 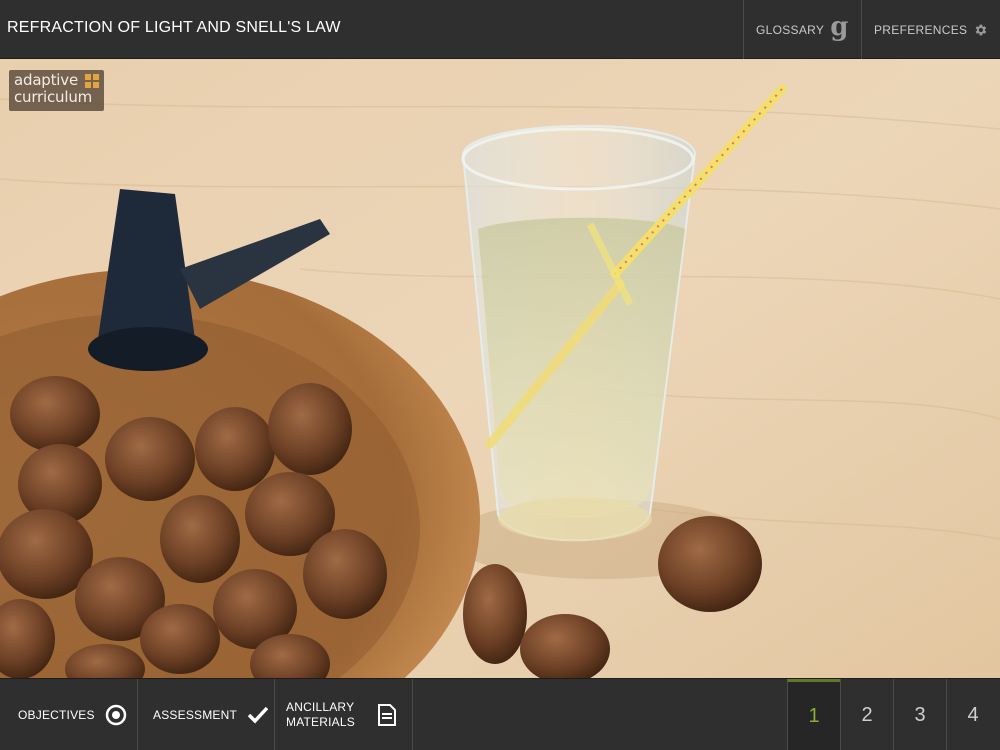 What do you see at coordinates (981, 29) in the screenshot?
I see `gear-icon` at bounding box center [981, 29].